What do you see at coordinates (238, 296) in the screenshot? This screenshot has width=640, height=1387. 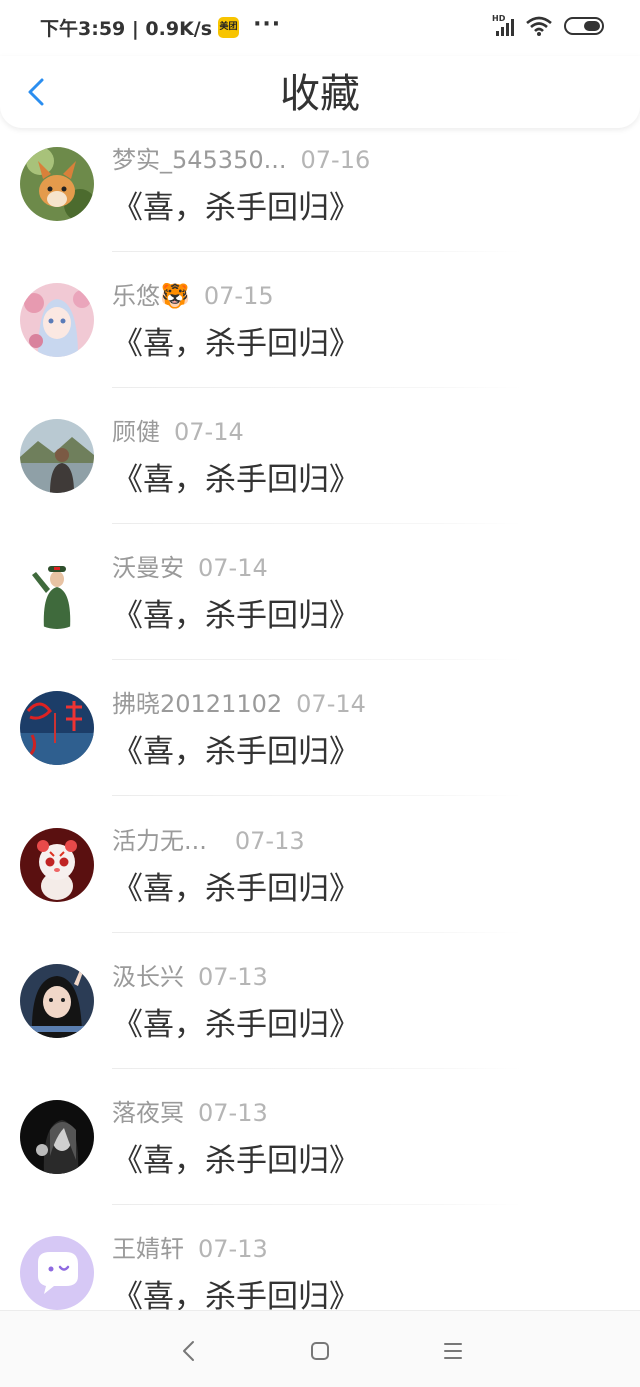 I see `item-date: 07-15` at bounding box center [238, 296].